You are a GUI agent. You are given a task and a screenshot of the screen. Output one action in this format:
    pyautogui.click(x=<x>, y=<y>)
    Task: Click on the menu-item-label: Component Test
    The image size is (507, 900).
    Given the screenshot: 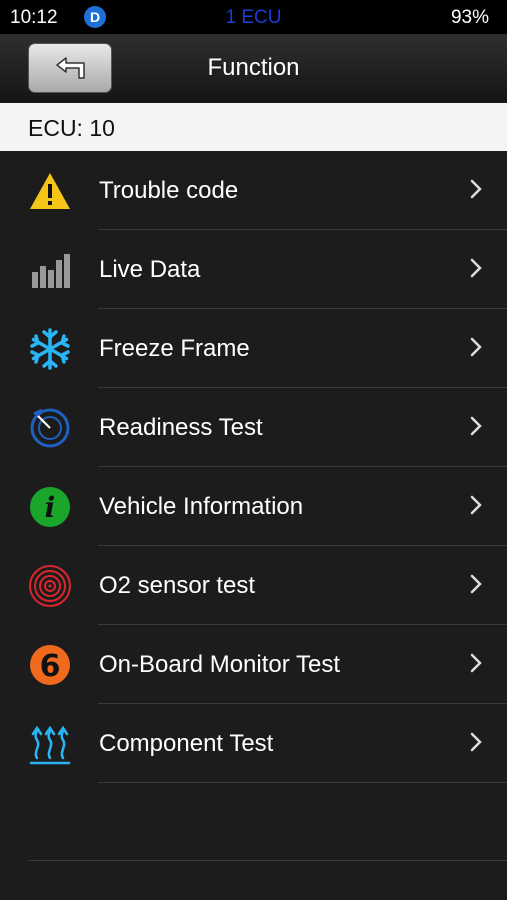 What is the action you would take?
    pyautogui.click(x=186, y=743)
    